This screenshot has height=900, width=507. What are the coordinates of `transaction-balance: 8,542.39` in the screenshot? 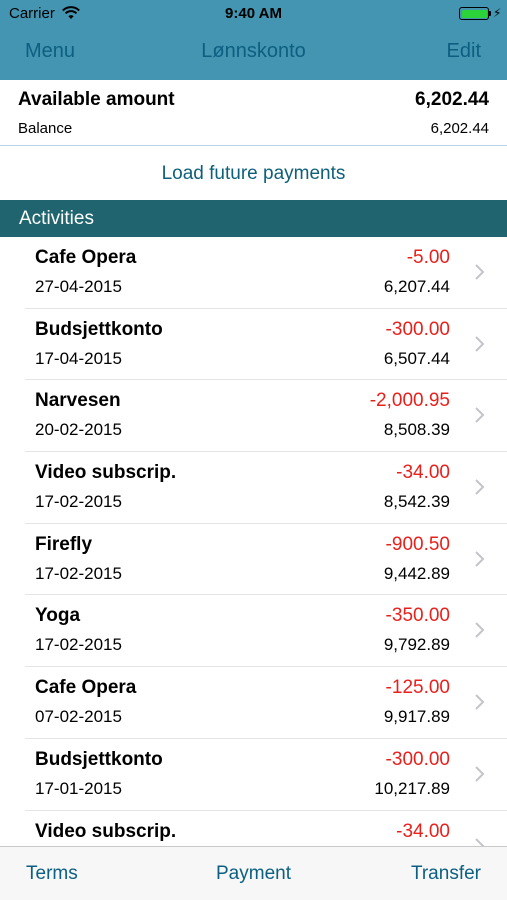 It's located at (416, 502).